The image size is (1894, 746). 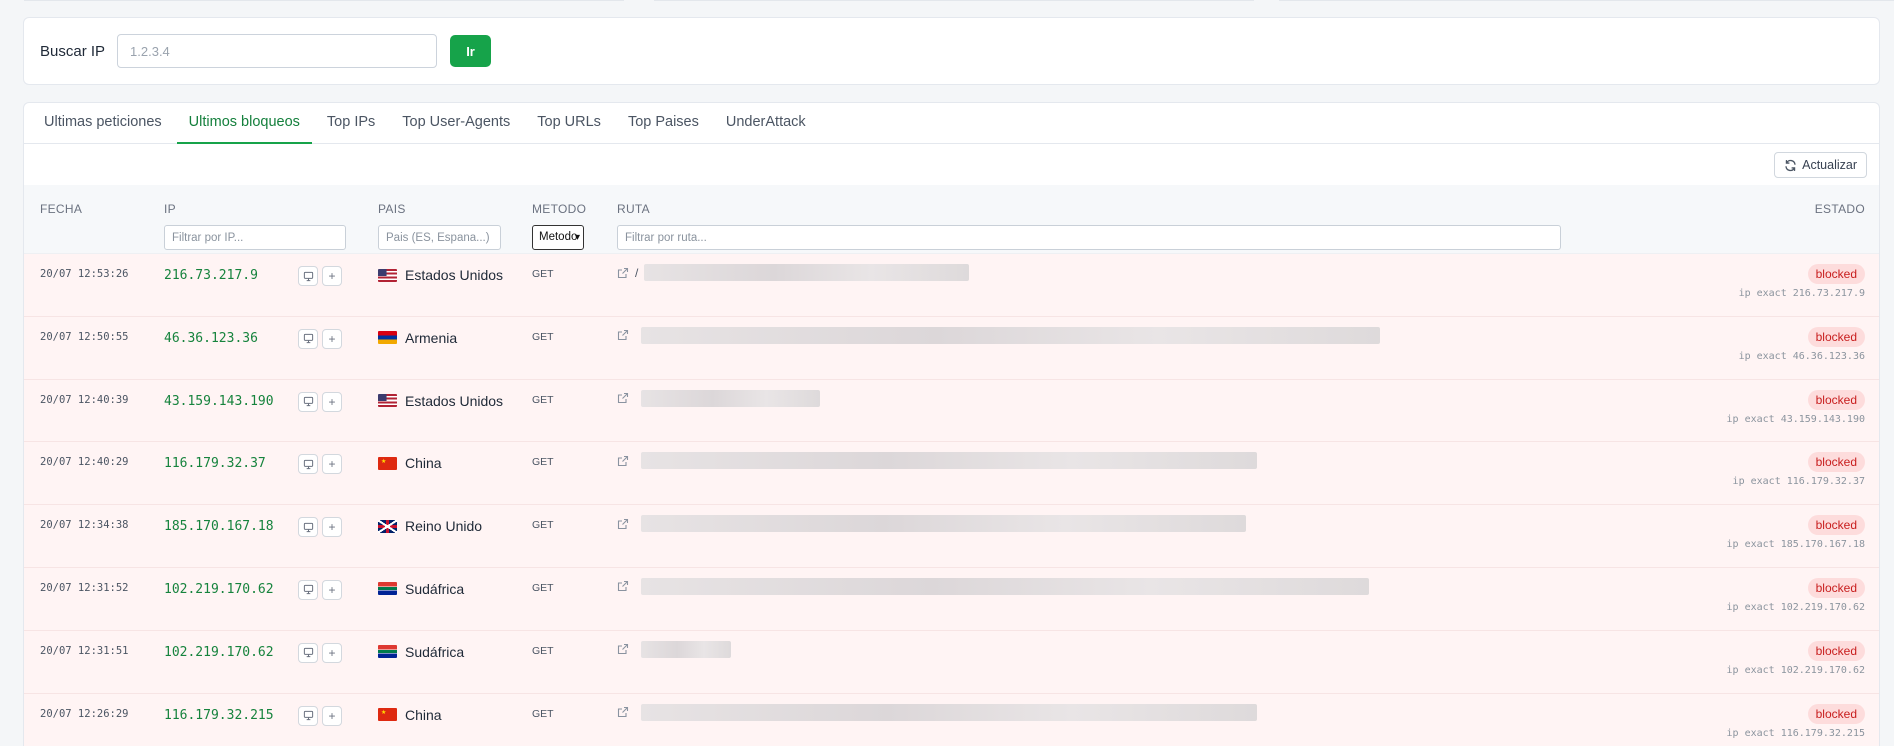 I want to click on route-text: /, so click(x=636, y=273).